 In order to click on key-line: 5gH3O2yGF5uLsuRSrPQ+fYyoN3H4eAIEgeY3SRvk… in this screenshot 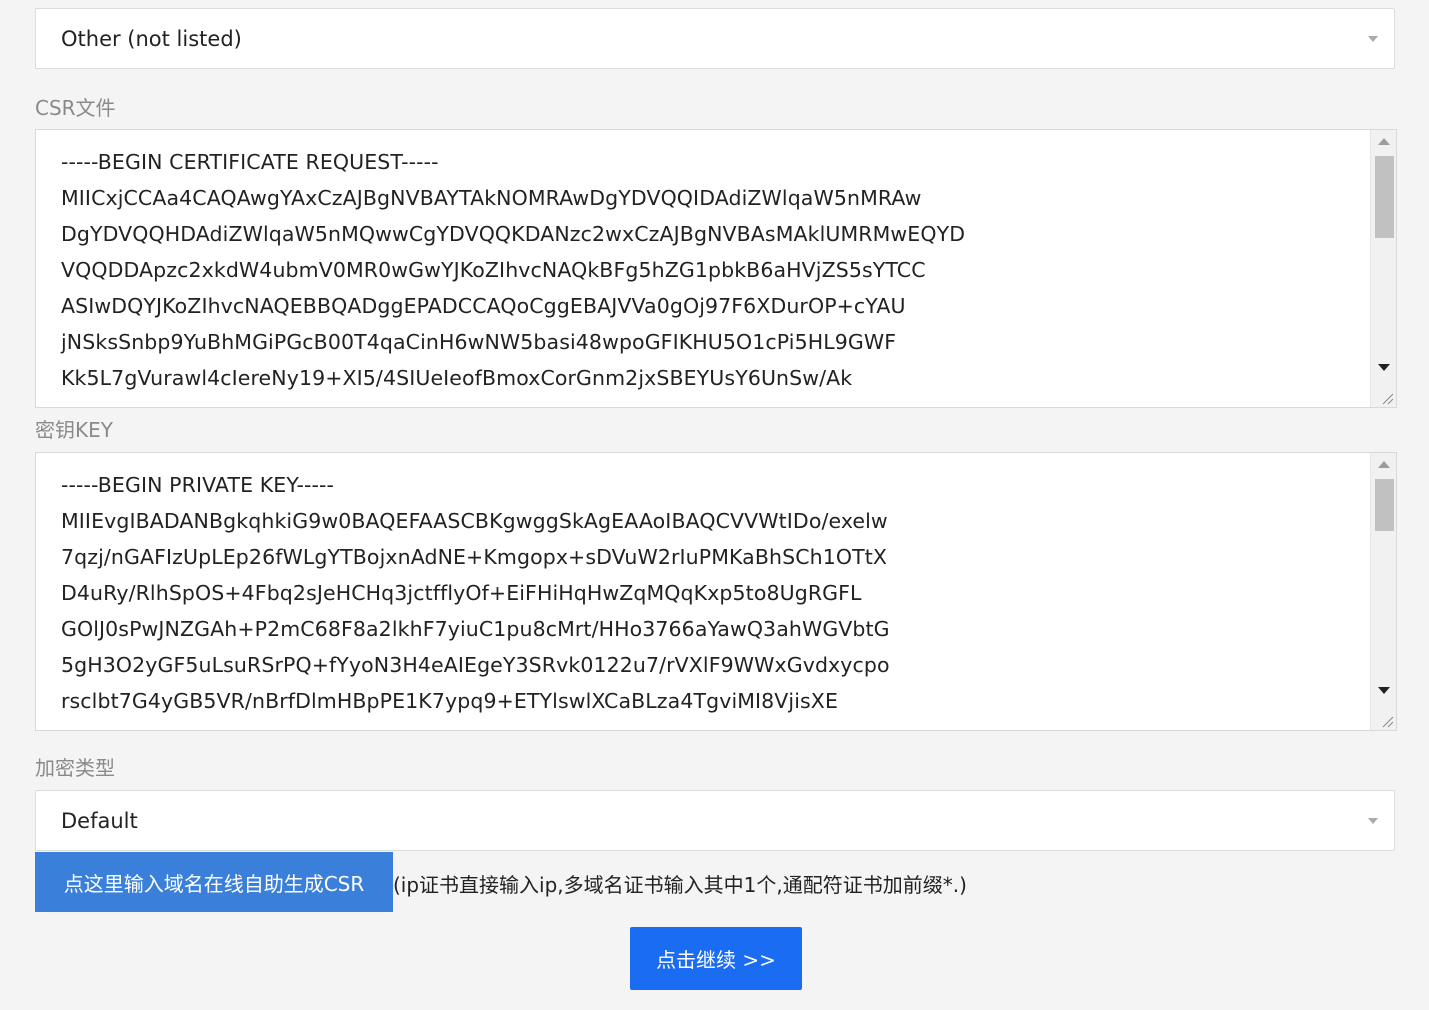, I will do `click(475, 665)`.